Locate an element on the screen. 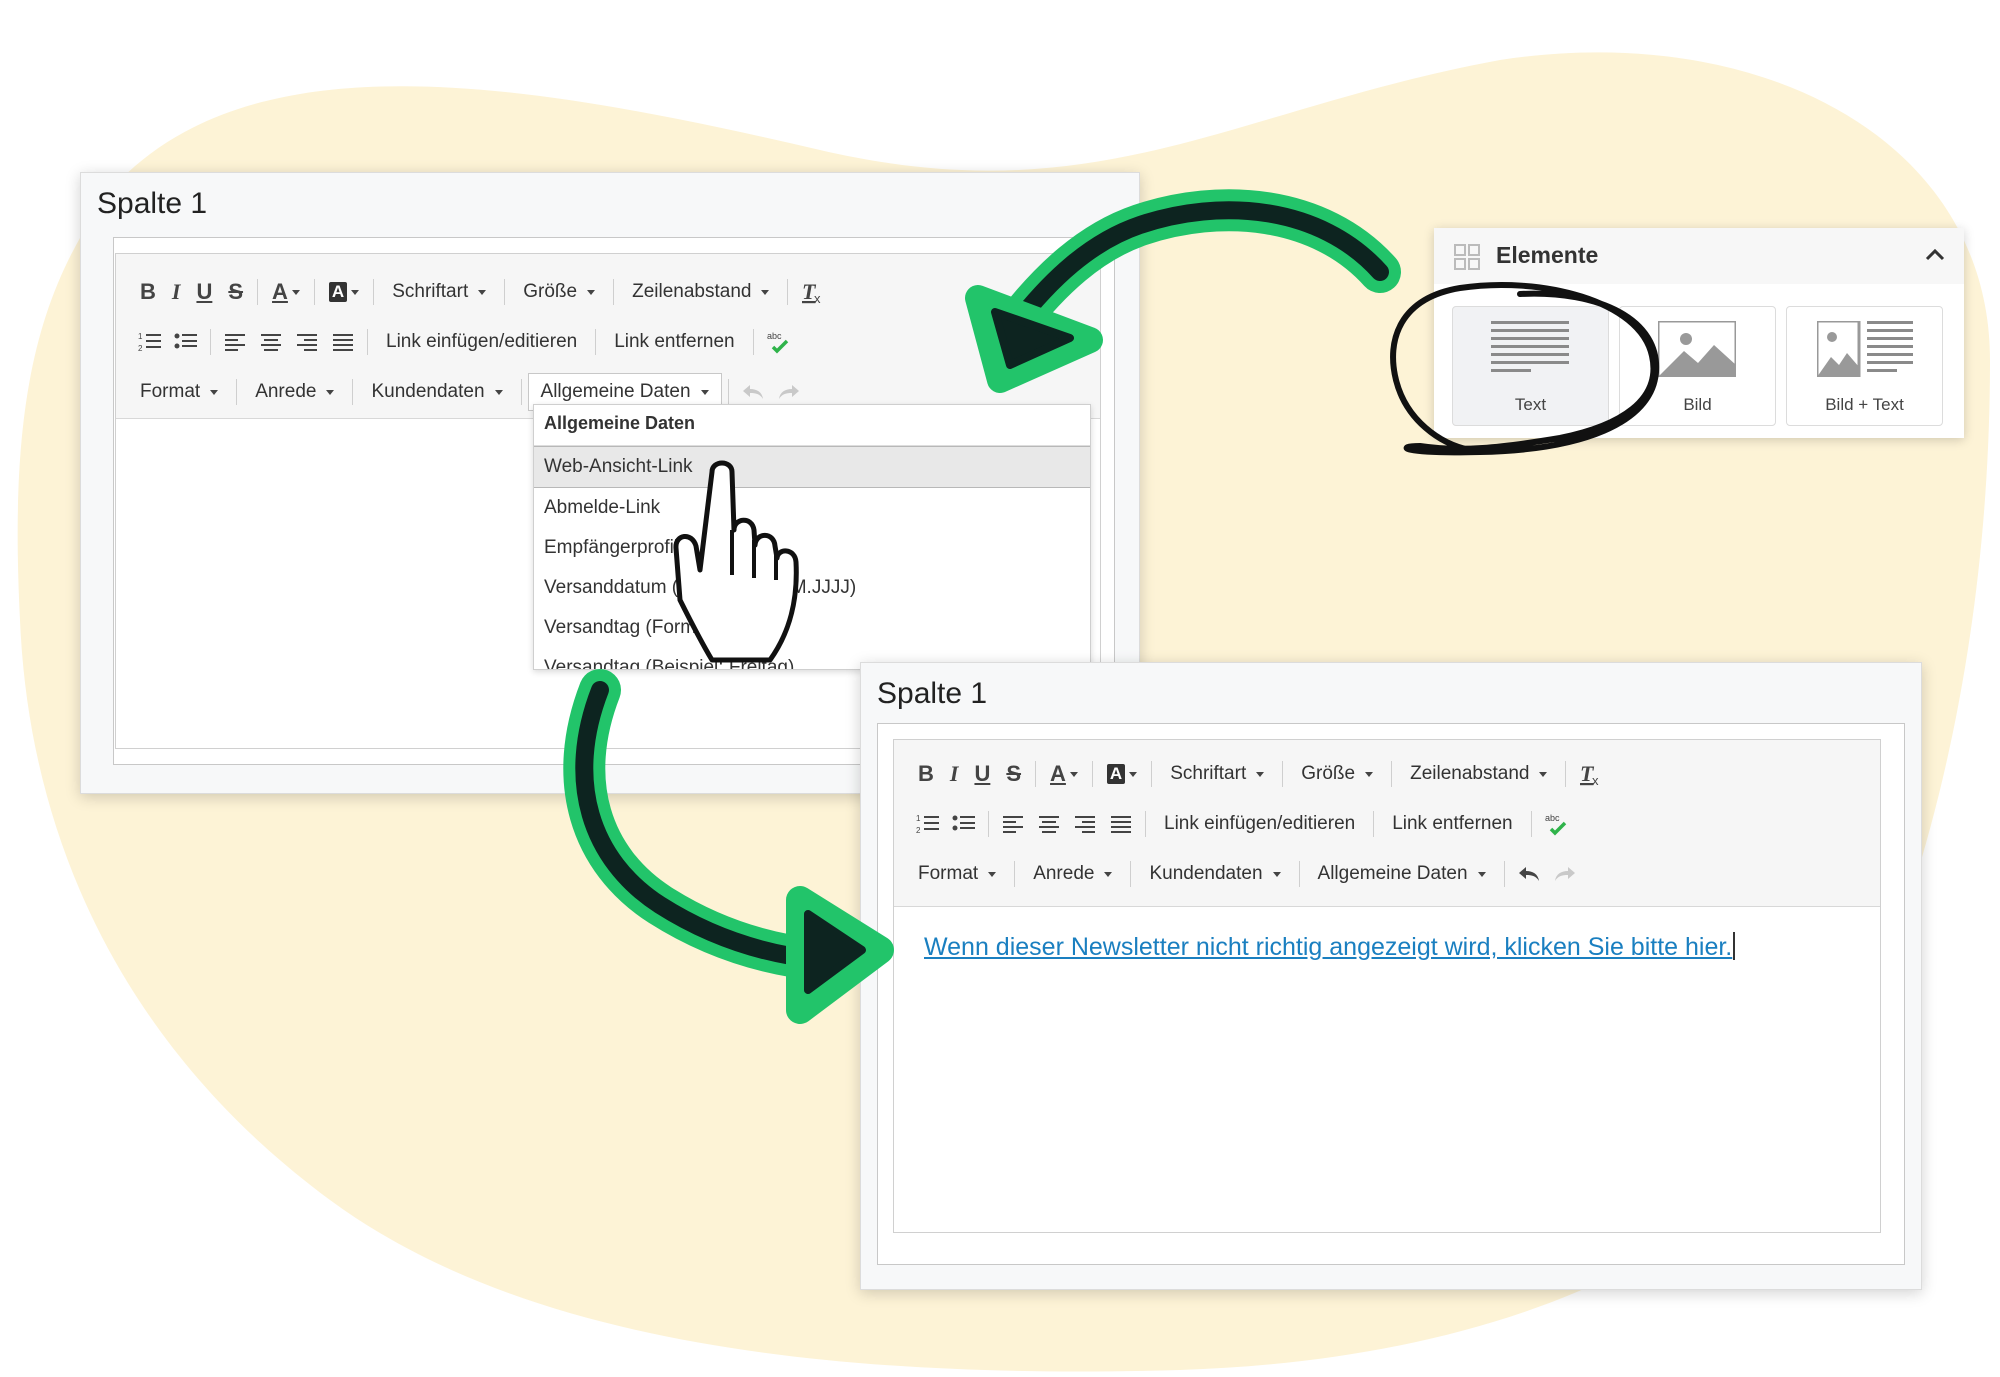  line-height-label: Zeilenabstand is located at coordinates (692, 291).